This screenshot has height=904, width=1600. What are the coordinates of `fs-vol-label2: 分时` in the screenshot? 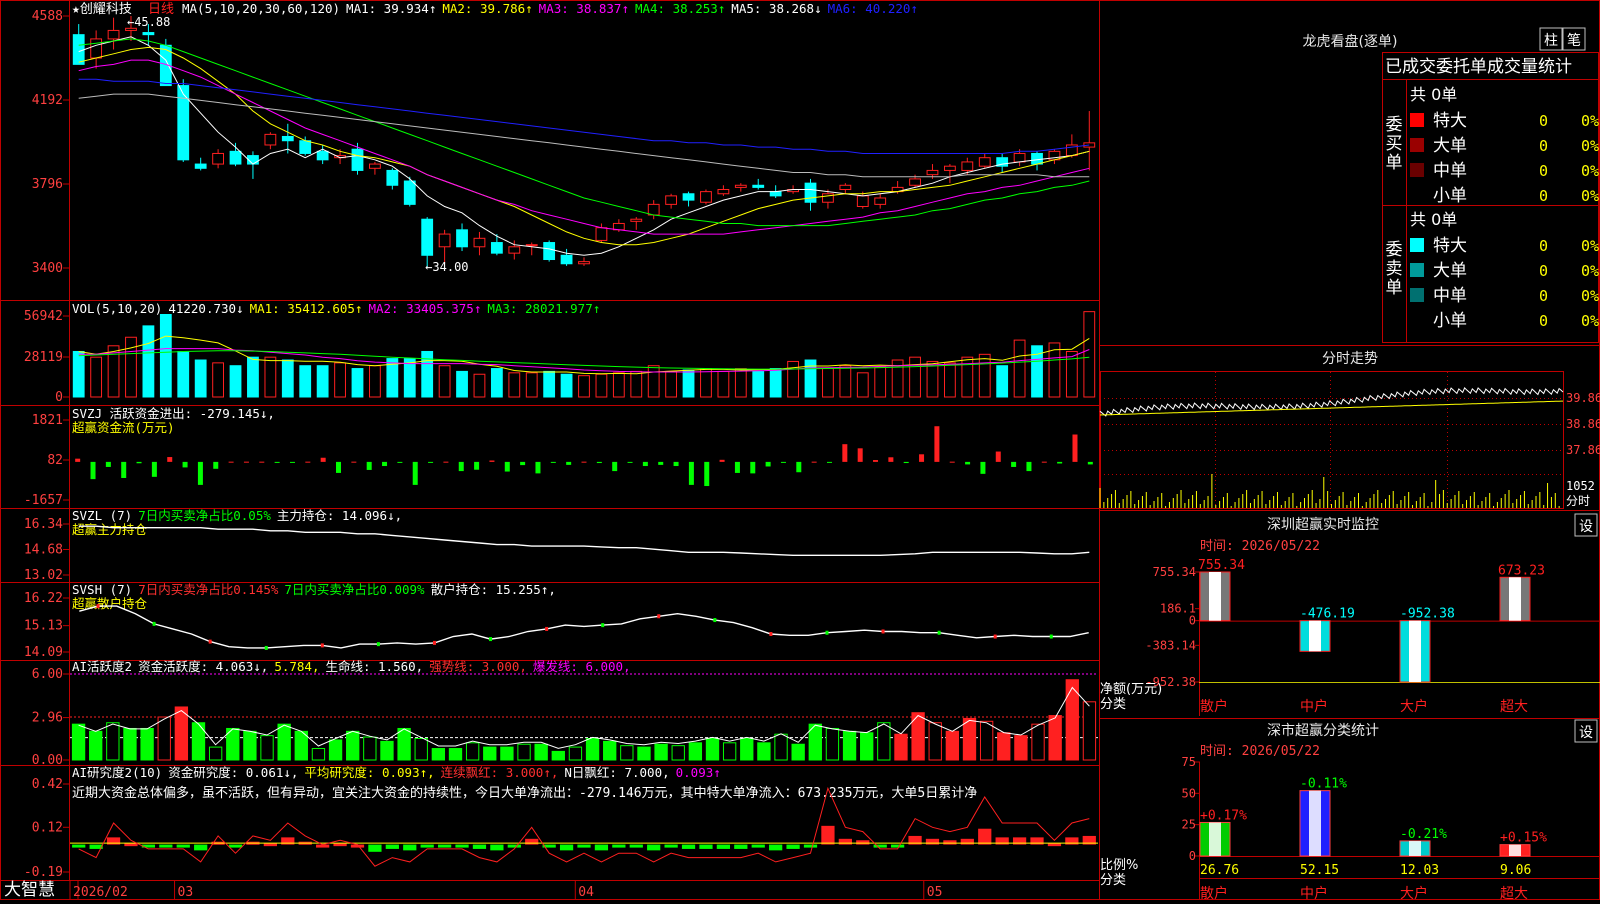 It's located at (1578, 501).